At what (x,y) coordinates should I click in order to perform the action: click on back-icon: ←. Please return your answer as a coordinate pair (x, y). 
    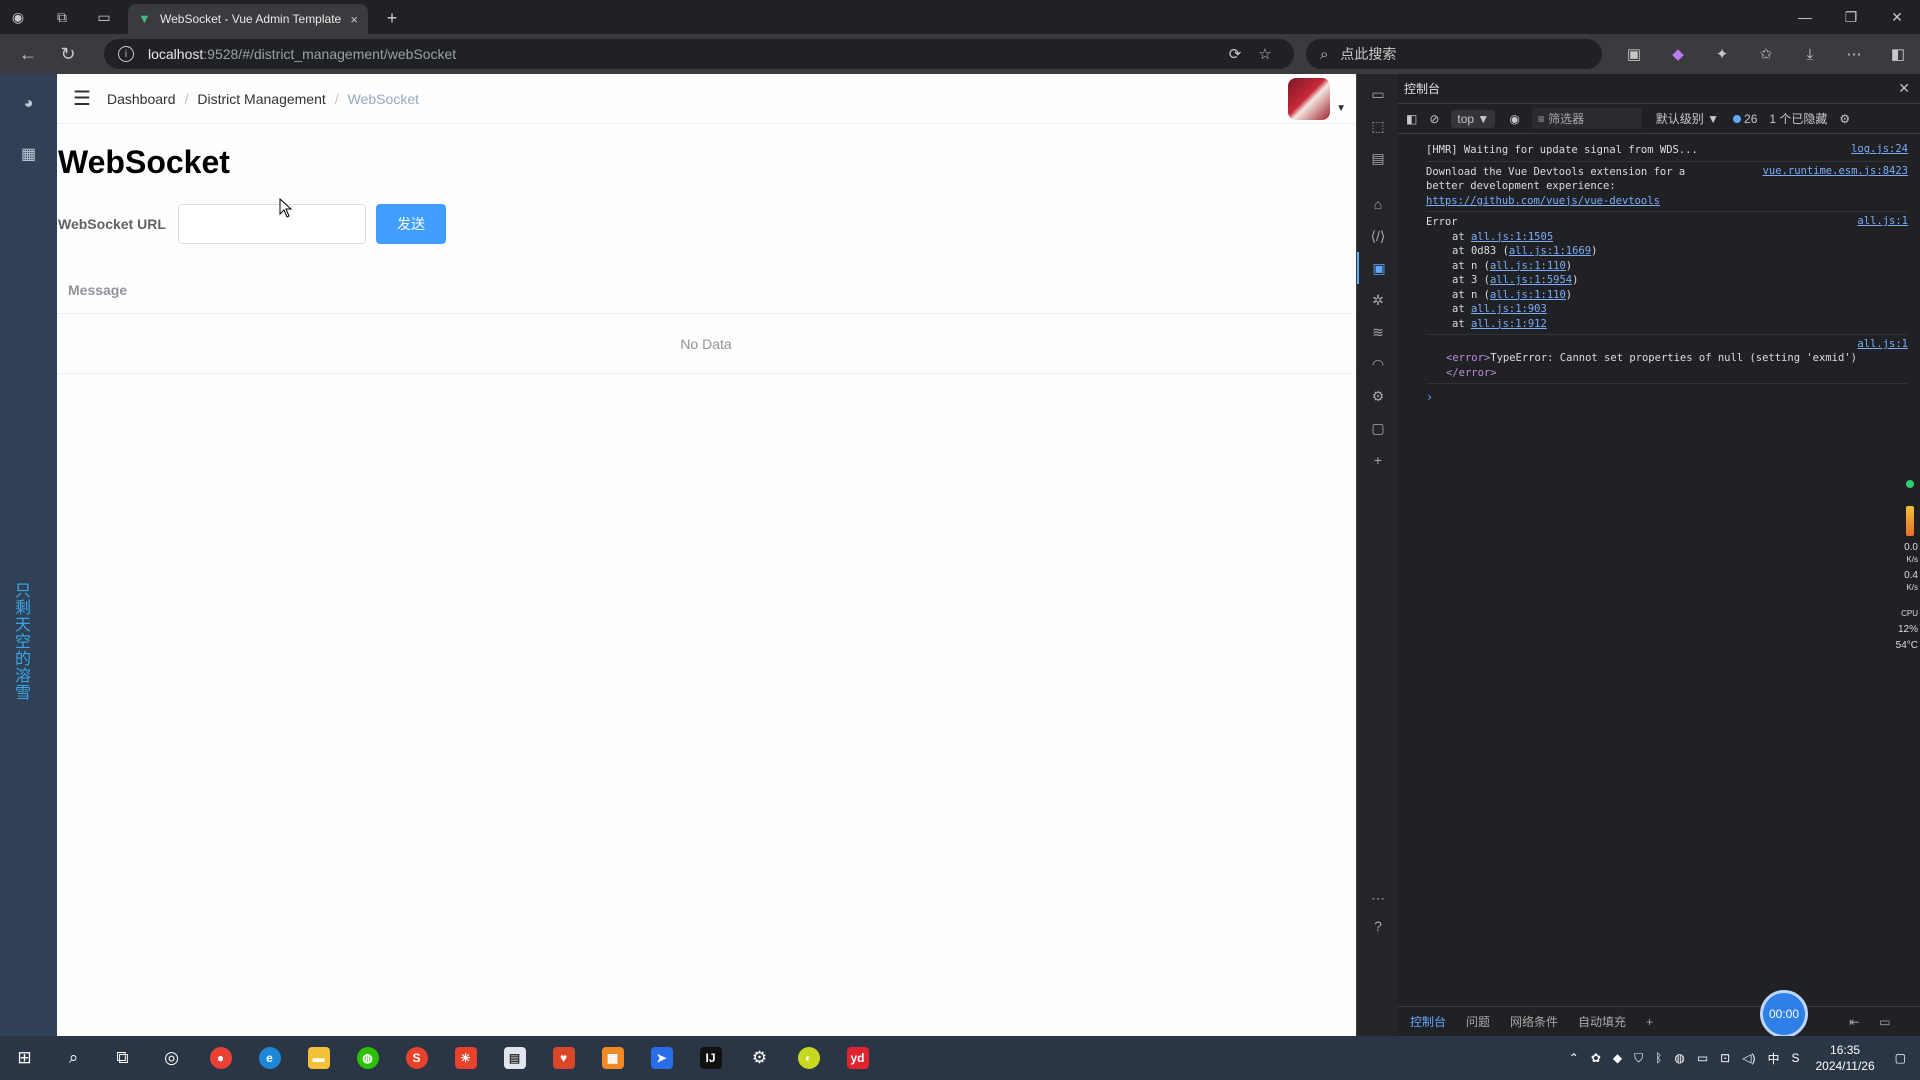
    Looking at the image, I should click on (28, 54).